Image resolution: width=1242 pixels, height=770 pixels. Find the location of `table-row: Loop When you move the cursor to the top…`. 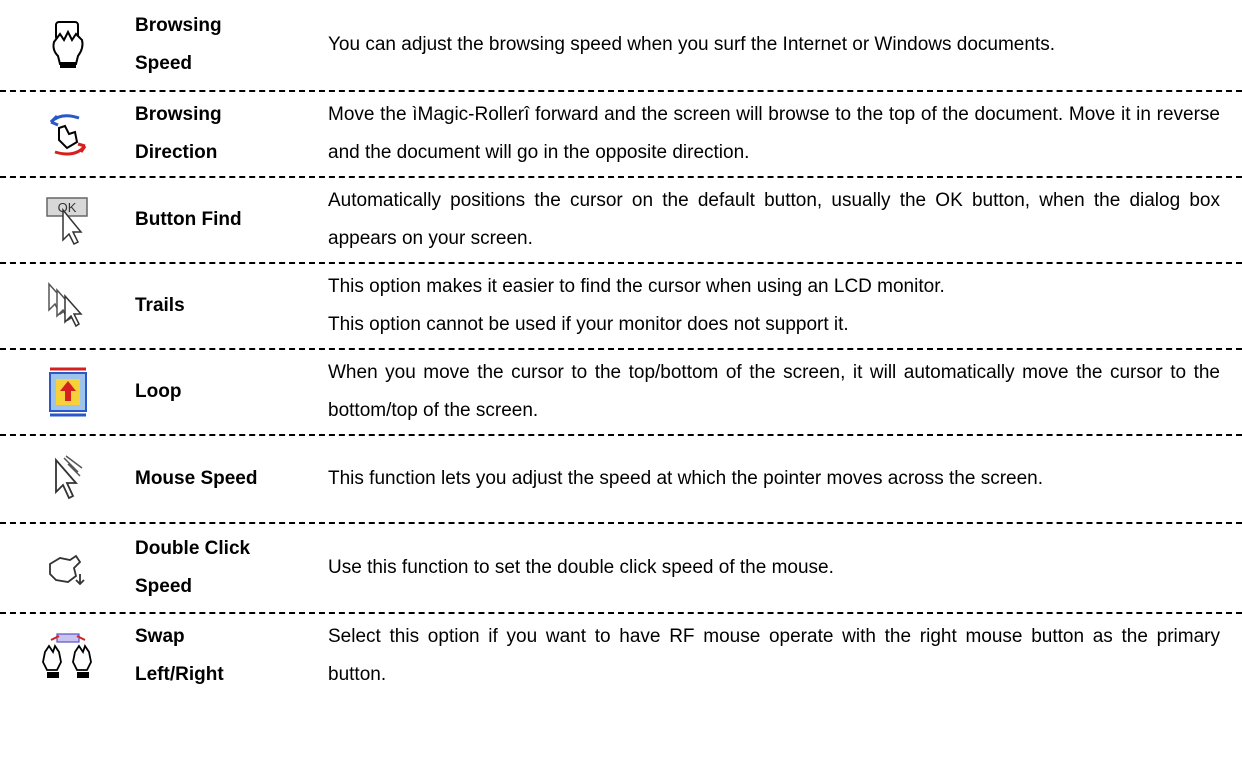

table-row: Loop When you move the cursor to the top… is located at coordinates (621, 393).